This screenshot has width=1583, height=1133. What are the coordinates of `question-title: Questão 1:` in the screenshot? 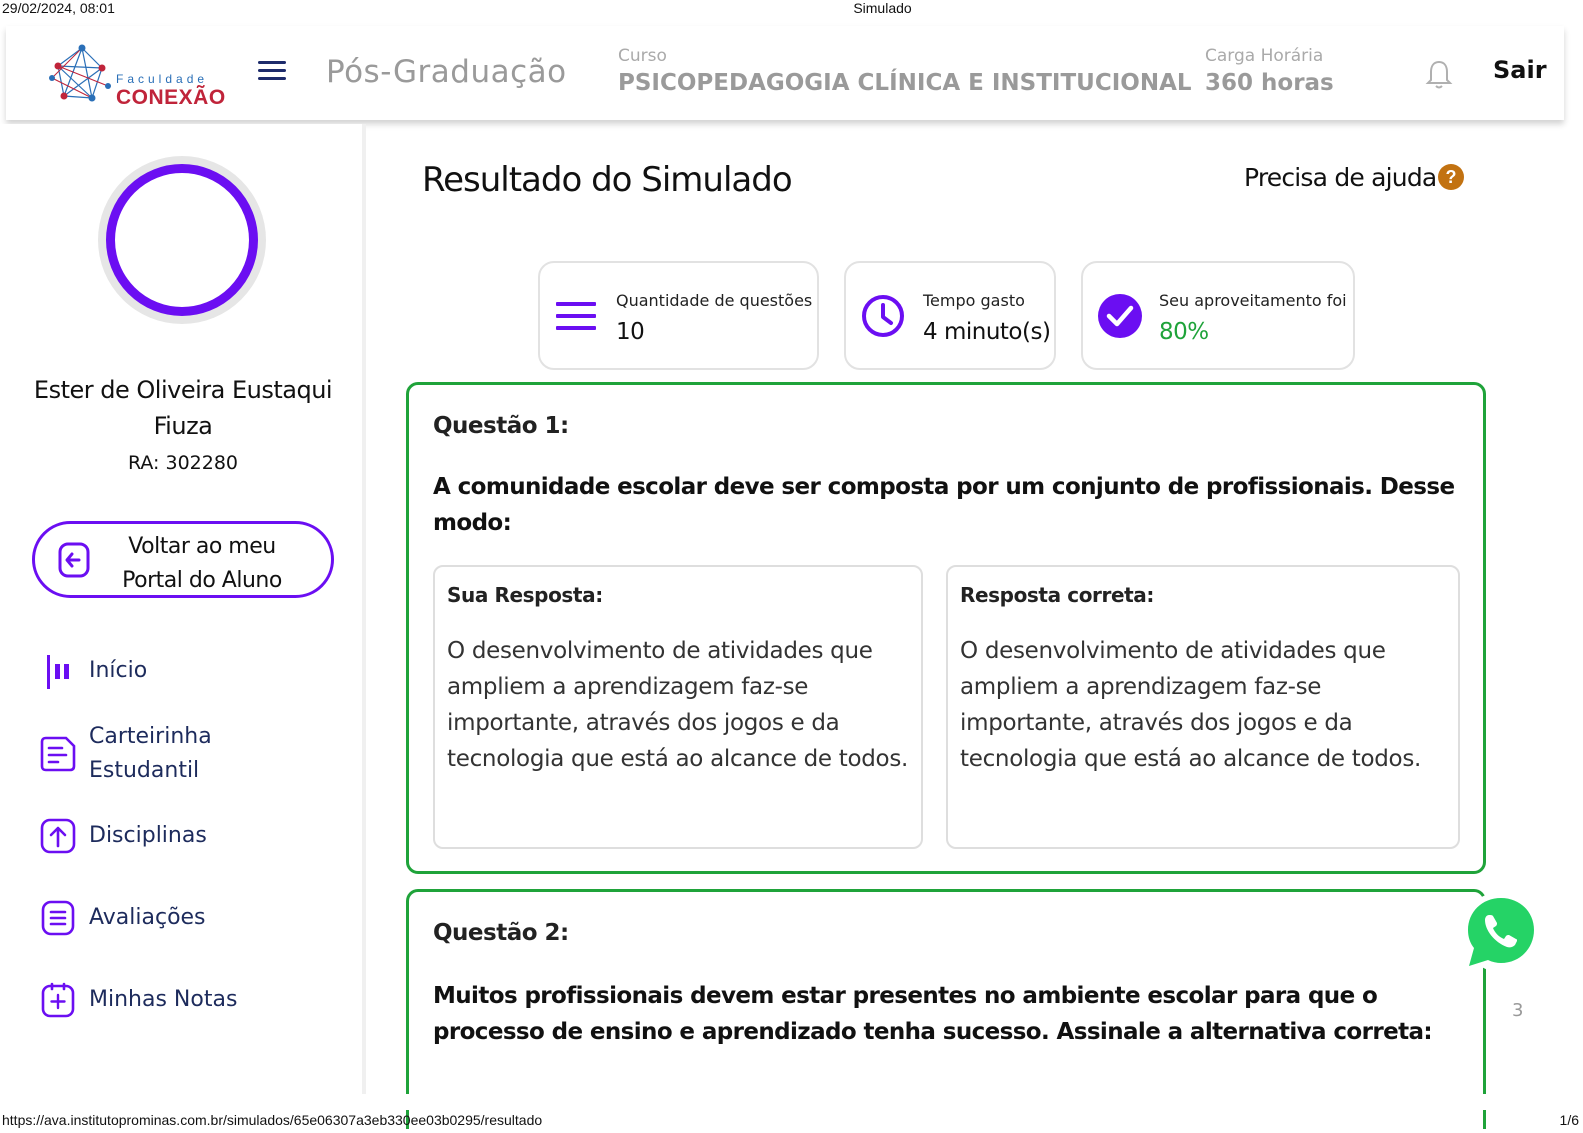 It's located at (501, 426).